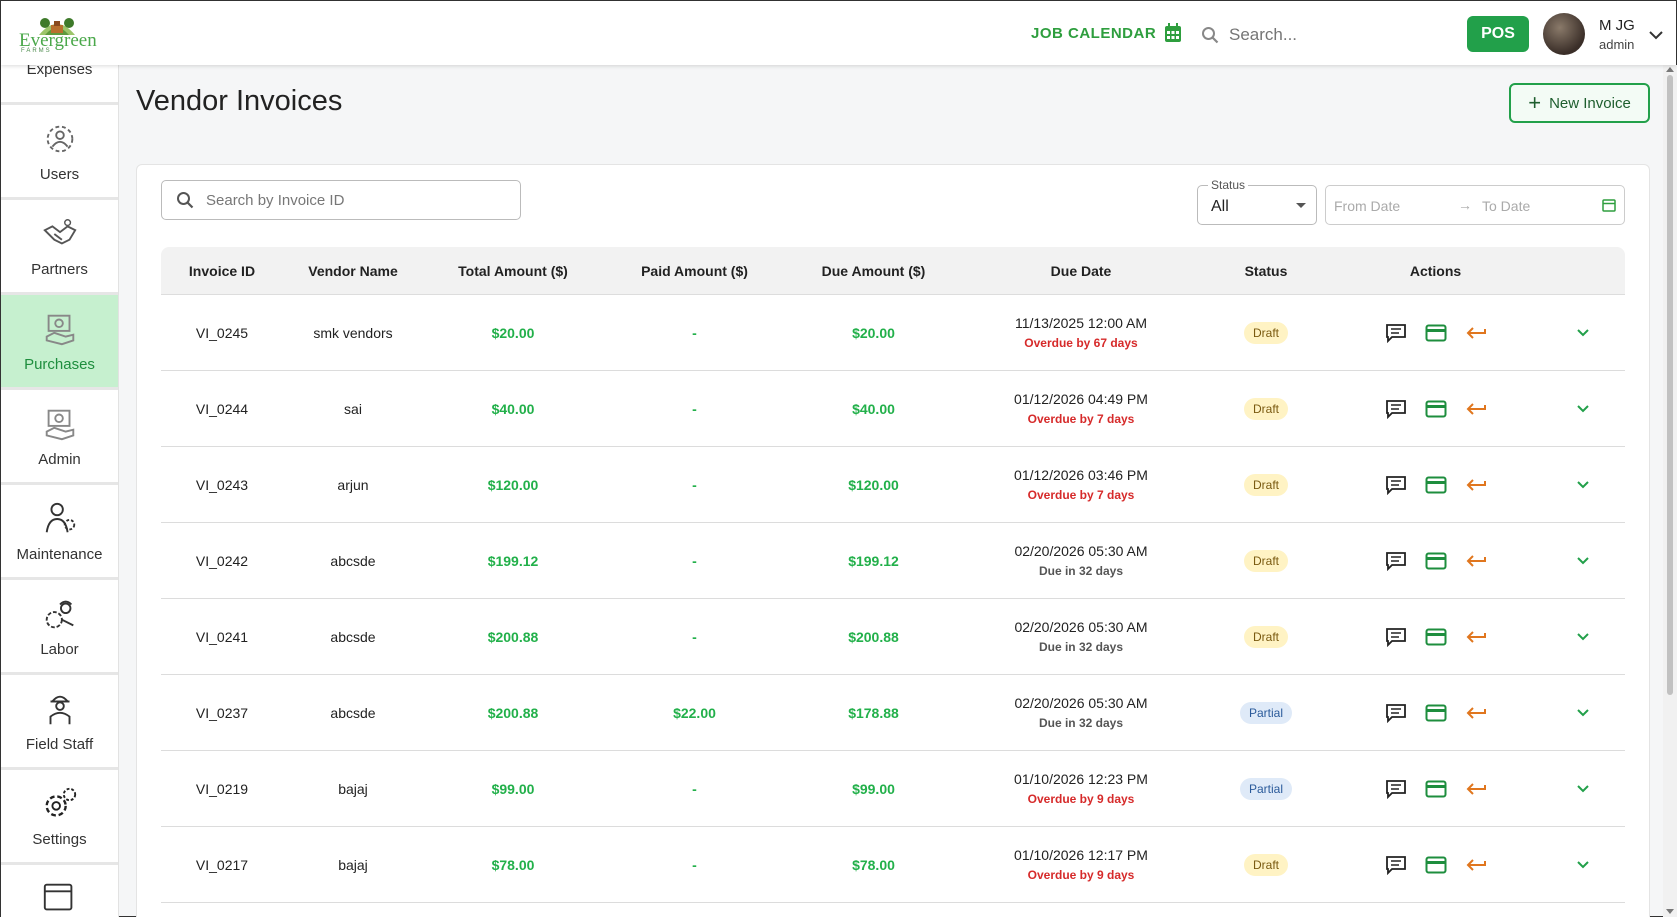  I want to click on job-calendar-link: JOB CALENDAR, so click(1106, 33).